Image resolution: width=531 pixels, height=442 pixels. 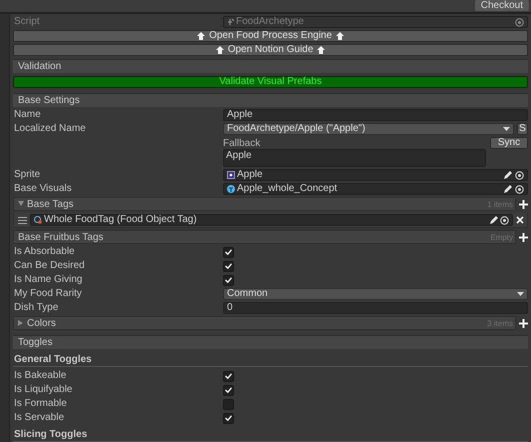 I want to click on drag-handle-icon, so click(x=22, y=220).